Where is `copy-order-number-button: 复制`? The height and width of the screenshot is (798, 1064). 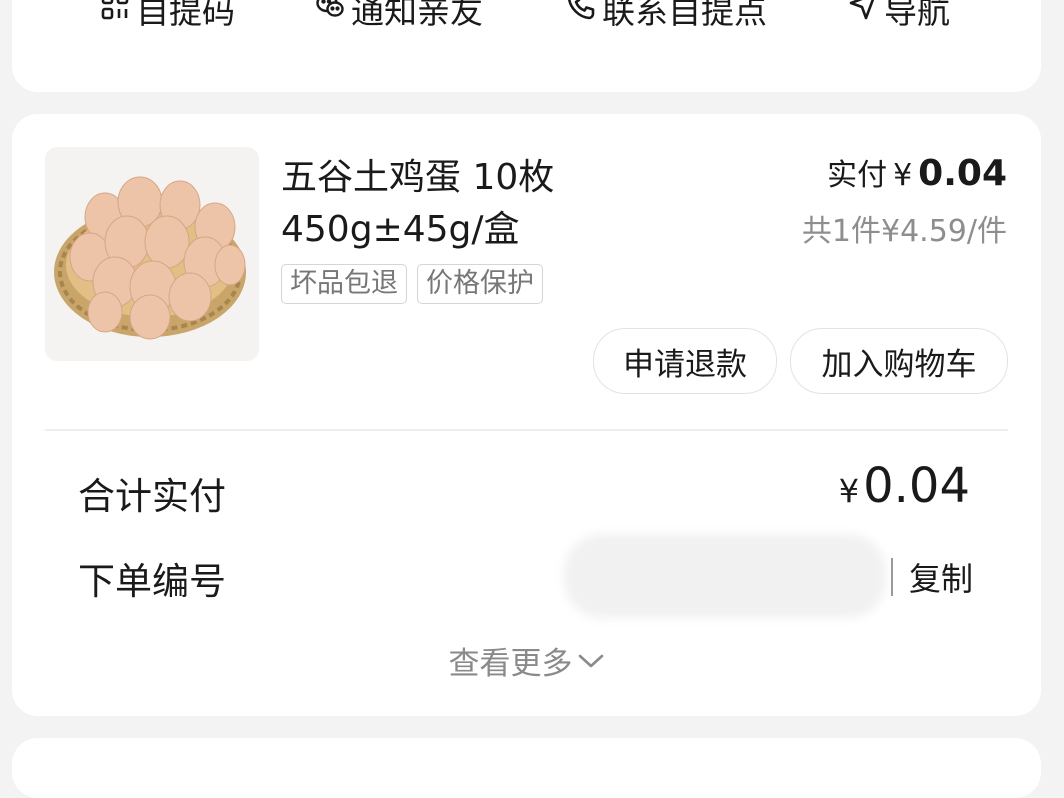 copy-order-number-button: 复制 is located at coordinates (941, 577).